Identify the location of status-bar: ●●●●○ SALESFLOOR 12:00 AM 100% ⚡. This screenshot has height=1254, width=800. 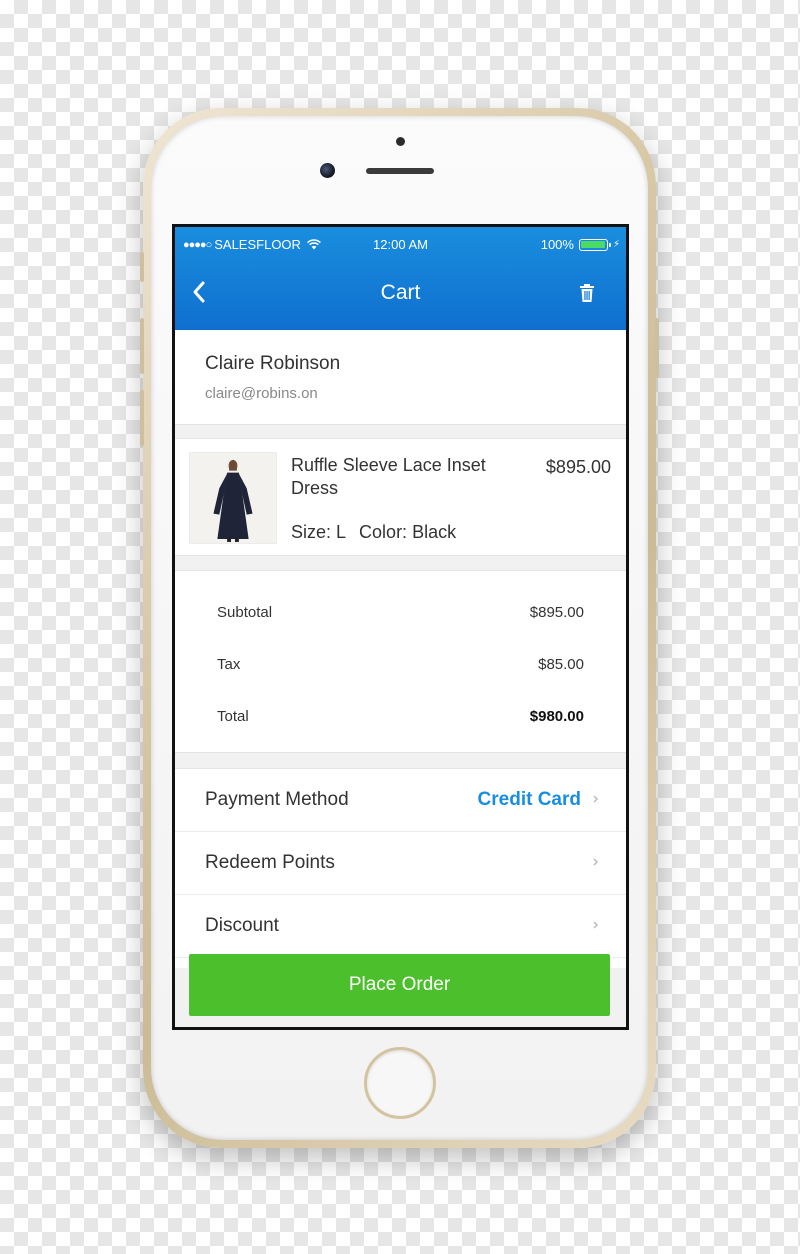
(400, 246).